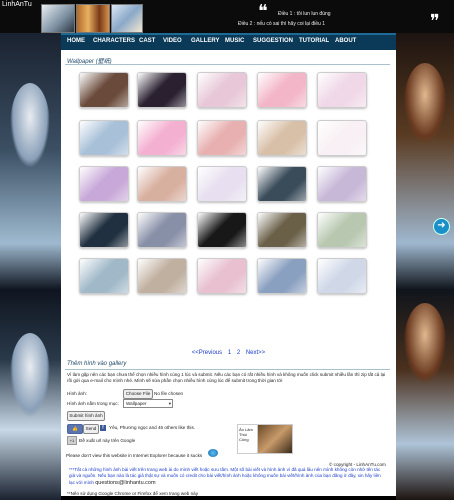  Describe the element at coordinates (147, 41) in the screenshot. I see `nav-cast: CAST` at that location.